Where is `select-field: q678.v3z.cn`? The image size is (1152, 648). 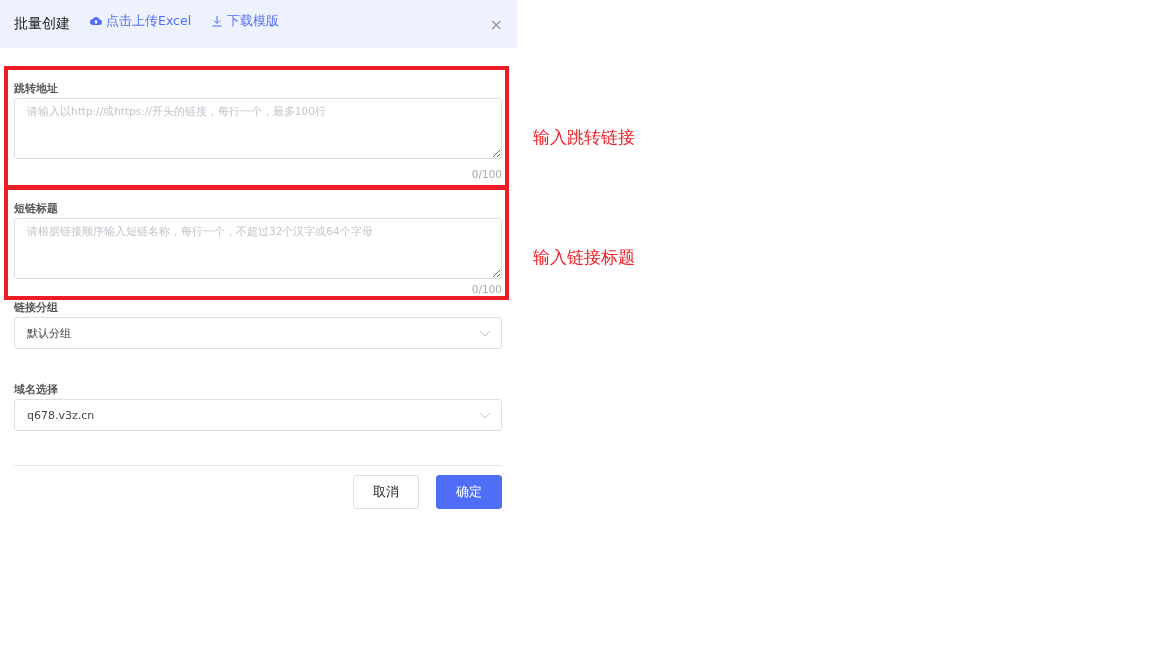
select-field: q678.v3z.cn is located at coordinates (258, 415).